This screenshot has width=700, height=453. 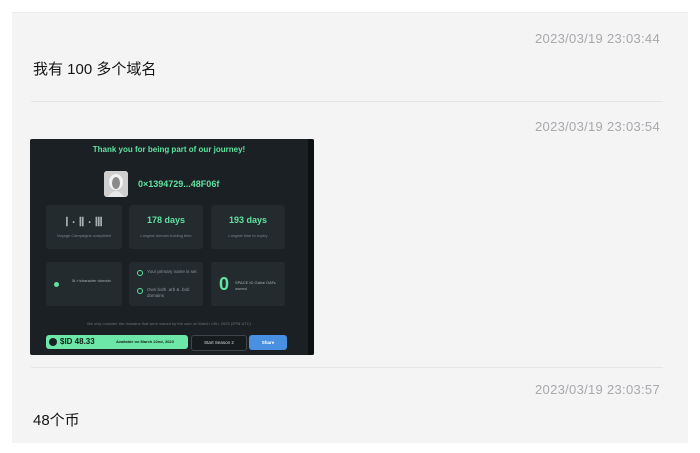 I want to click on message-text: 48个币, so click(x=56, y=419).